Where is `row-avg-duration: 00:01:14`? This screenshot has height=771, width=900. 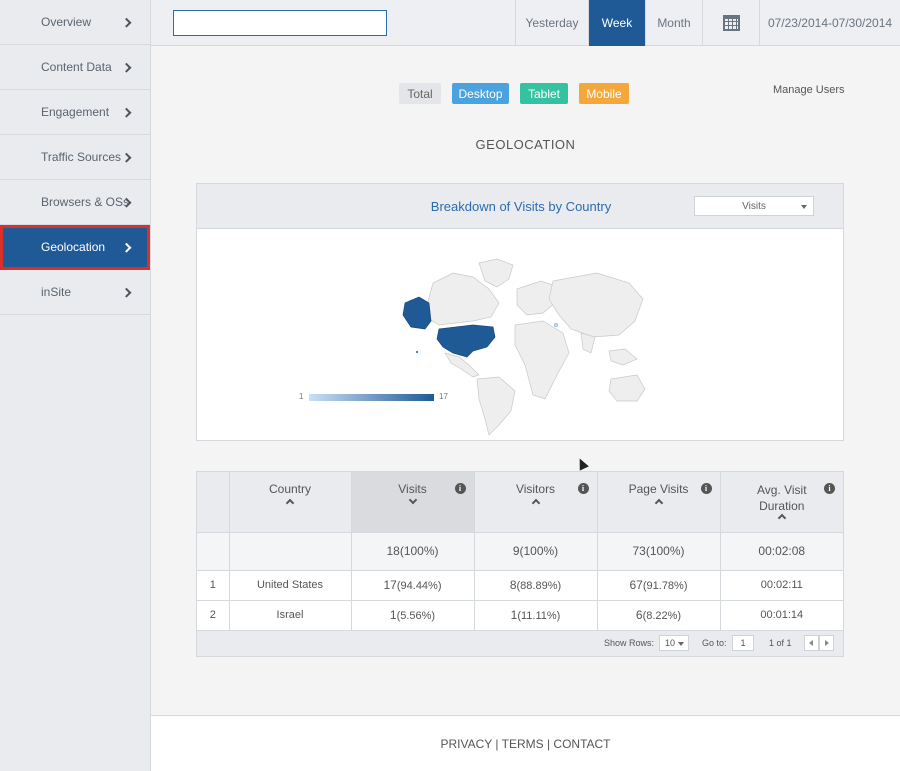
row-avg-duration: 00:01:14 is located at coordinates (781, 615).